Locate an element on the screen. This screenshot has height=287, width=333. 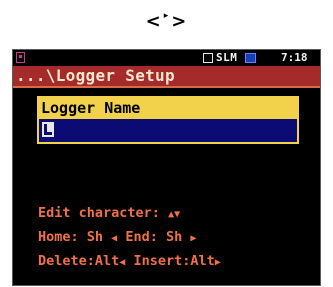
logger-name-input is located at coordinates (168, 130).